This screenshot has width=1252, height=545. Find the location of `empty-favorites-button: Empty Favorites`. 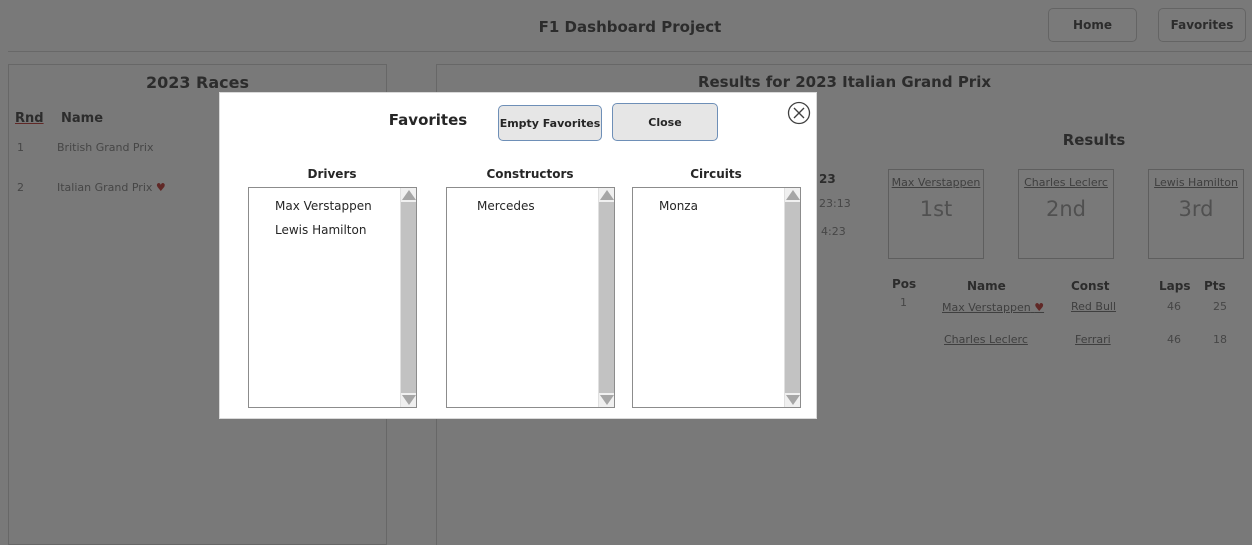

empty-favorites-button: Empty Favorites is located at coordinates (550, 123).